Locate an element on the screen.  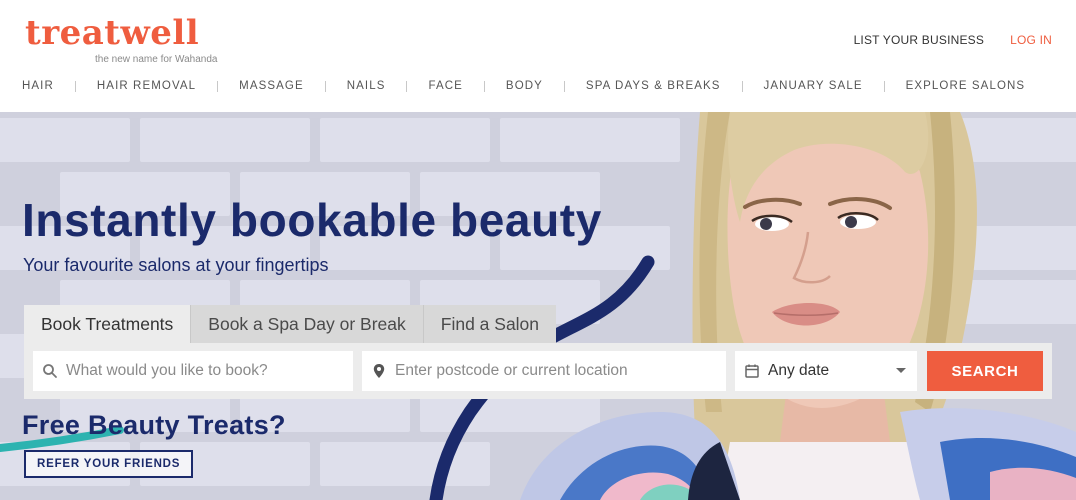
date-select-value: Any date is located at coordinates (799, 370).